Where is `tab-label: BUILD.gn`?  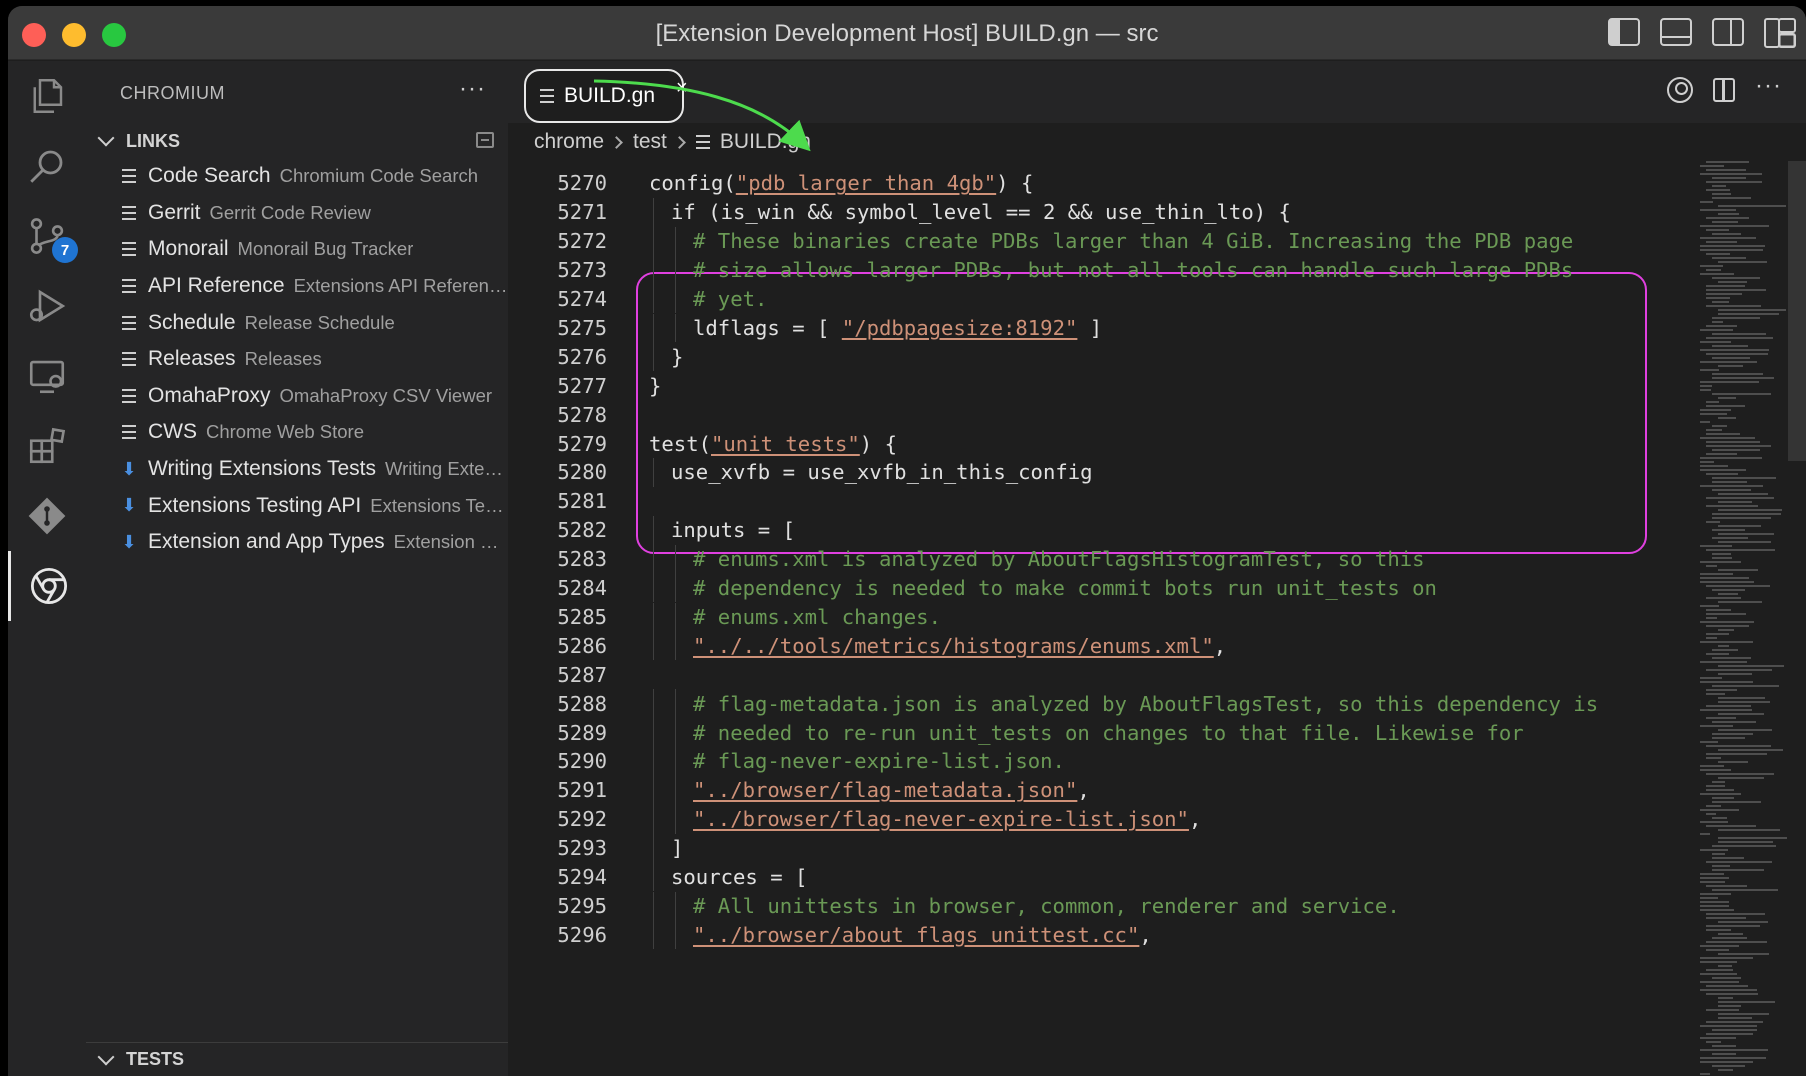 tab-label: BUILD.gn is located at coordinates (610, 95).